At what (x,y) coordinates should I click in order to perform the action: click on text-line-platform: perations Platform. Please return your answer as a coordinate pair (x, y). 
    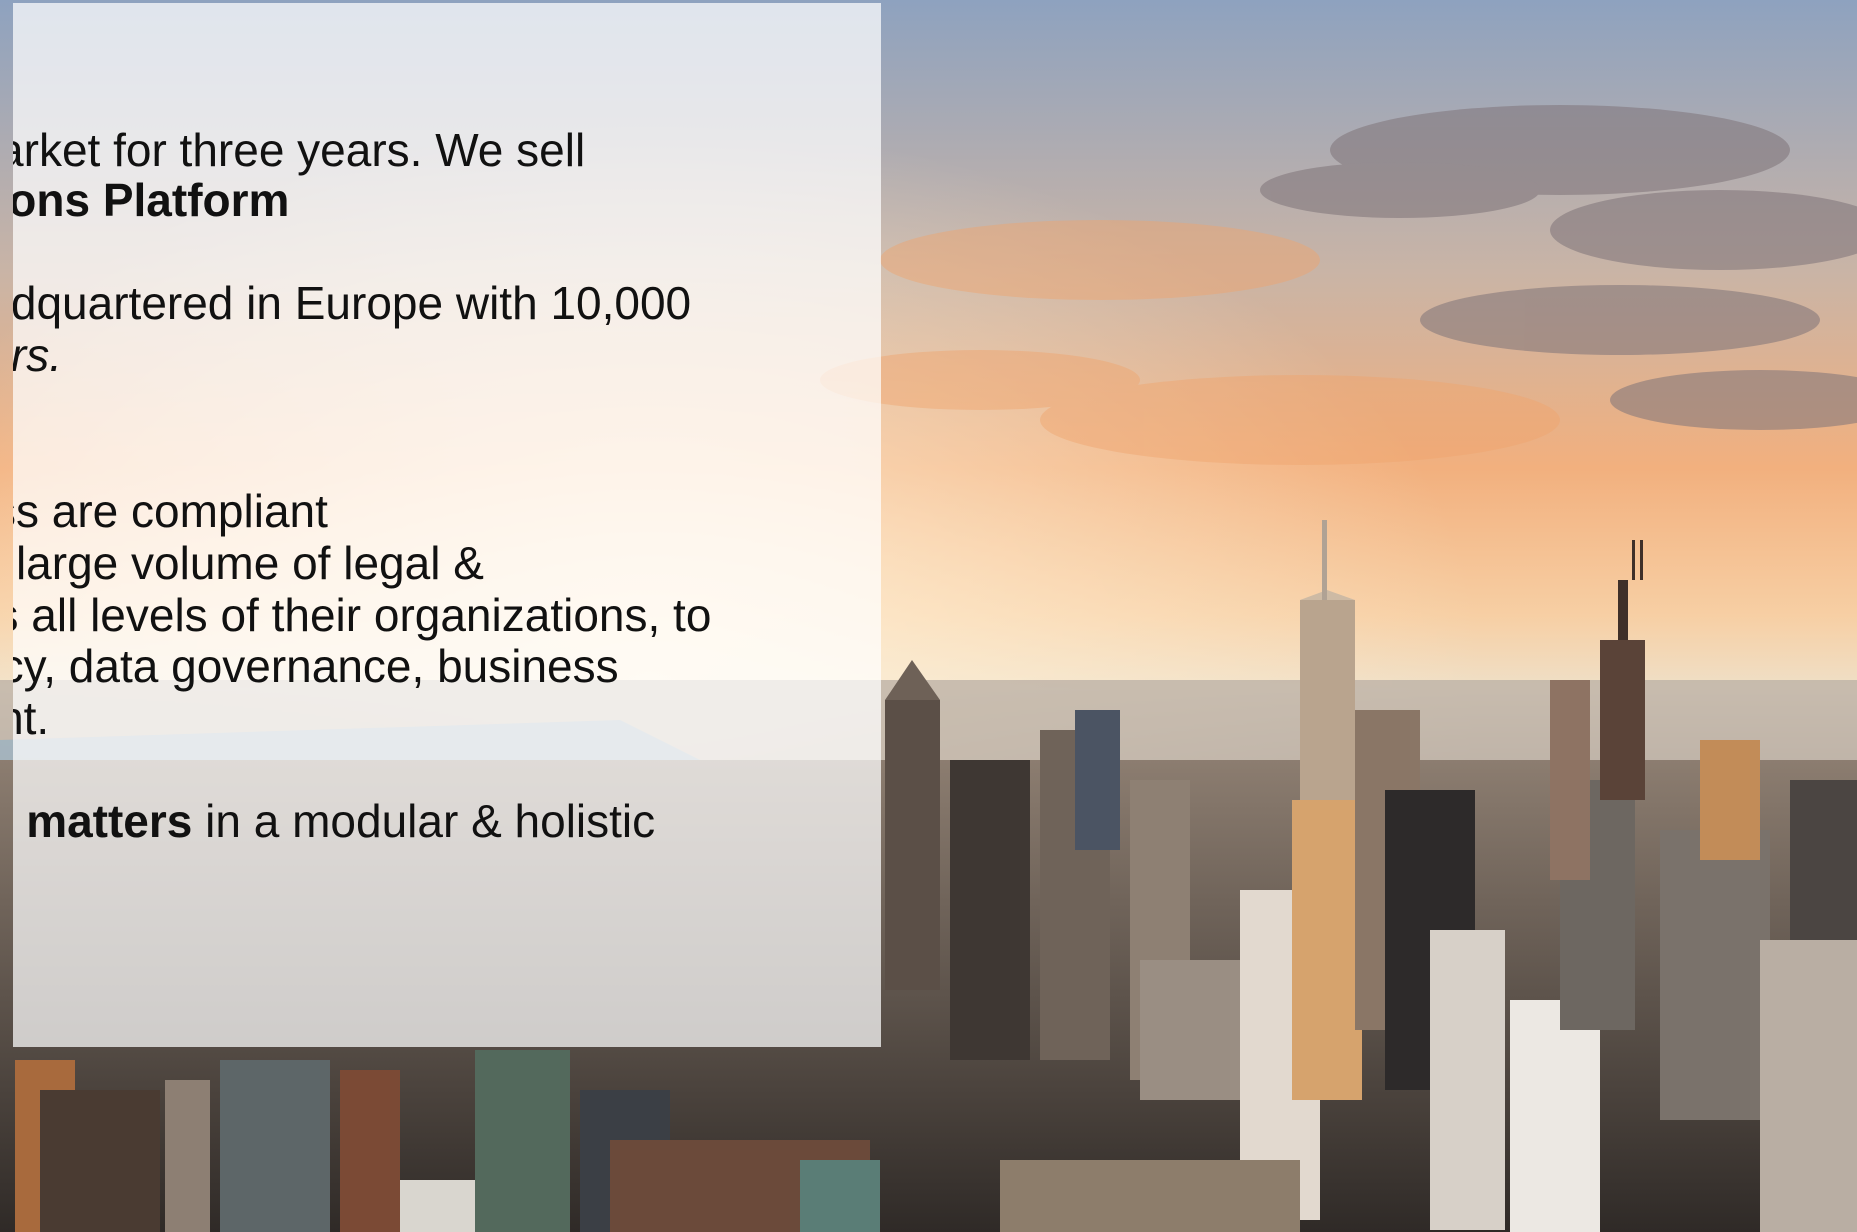
    Looking at the image, I should click on (151, 200).